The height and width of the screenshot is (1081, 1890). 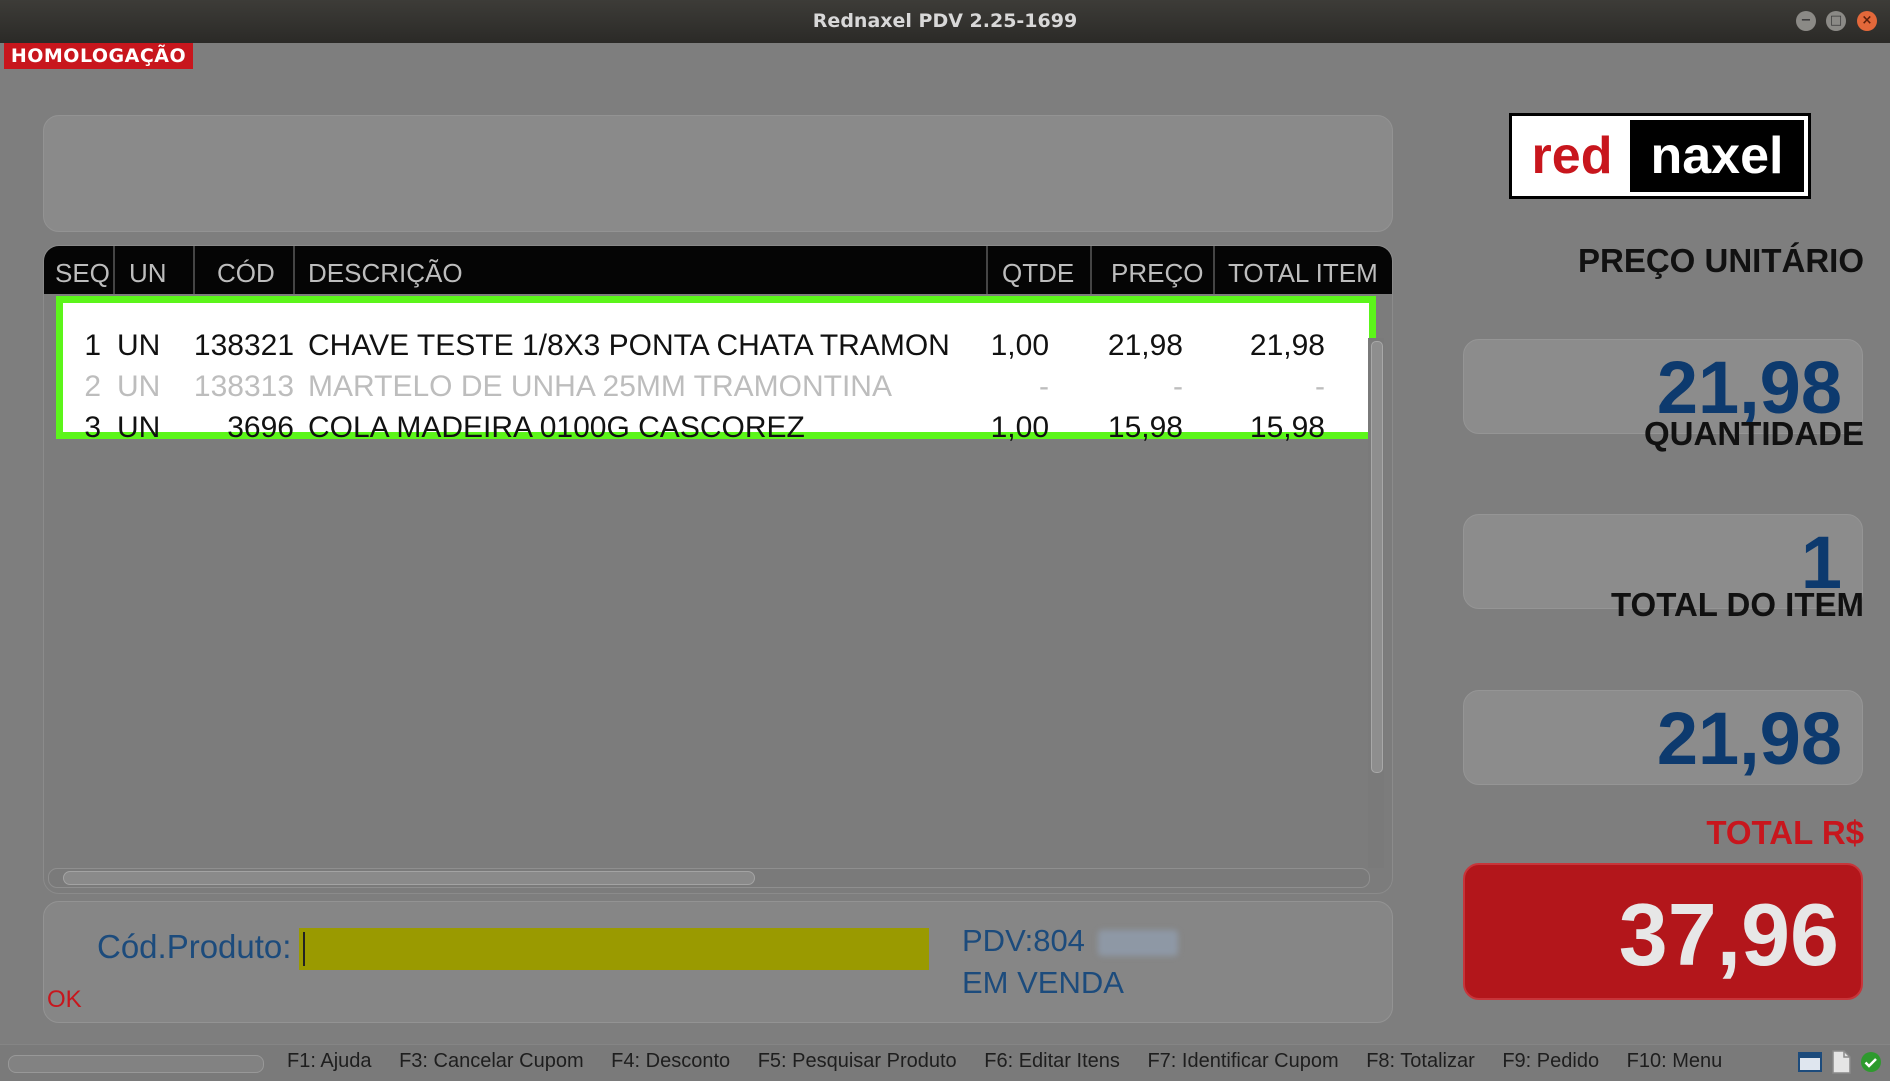 What do you see at coordinates (194, 946) in the screenshot?
I see `product-code-label: Cód.Produto:` at bounding box center [194, 946].